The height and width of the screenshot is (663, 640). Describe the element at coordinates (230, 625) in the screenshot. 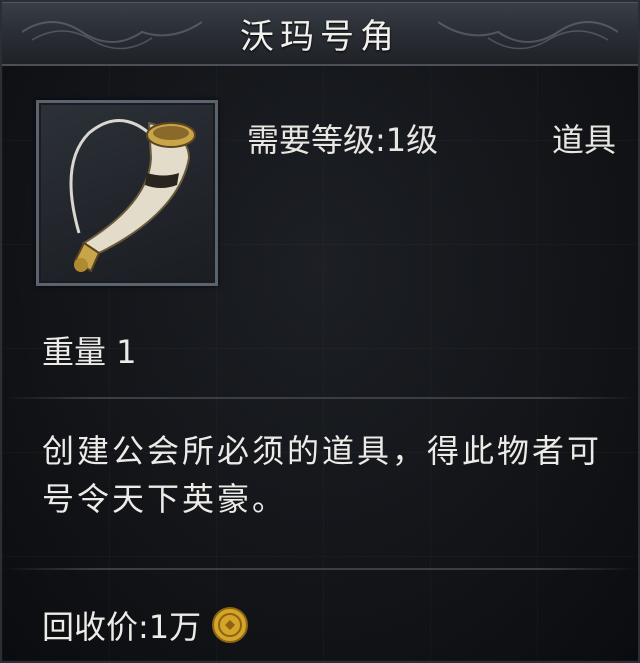

I see `gold-coin-icon` at that location.